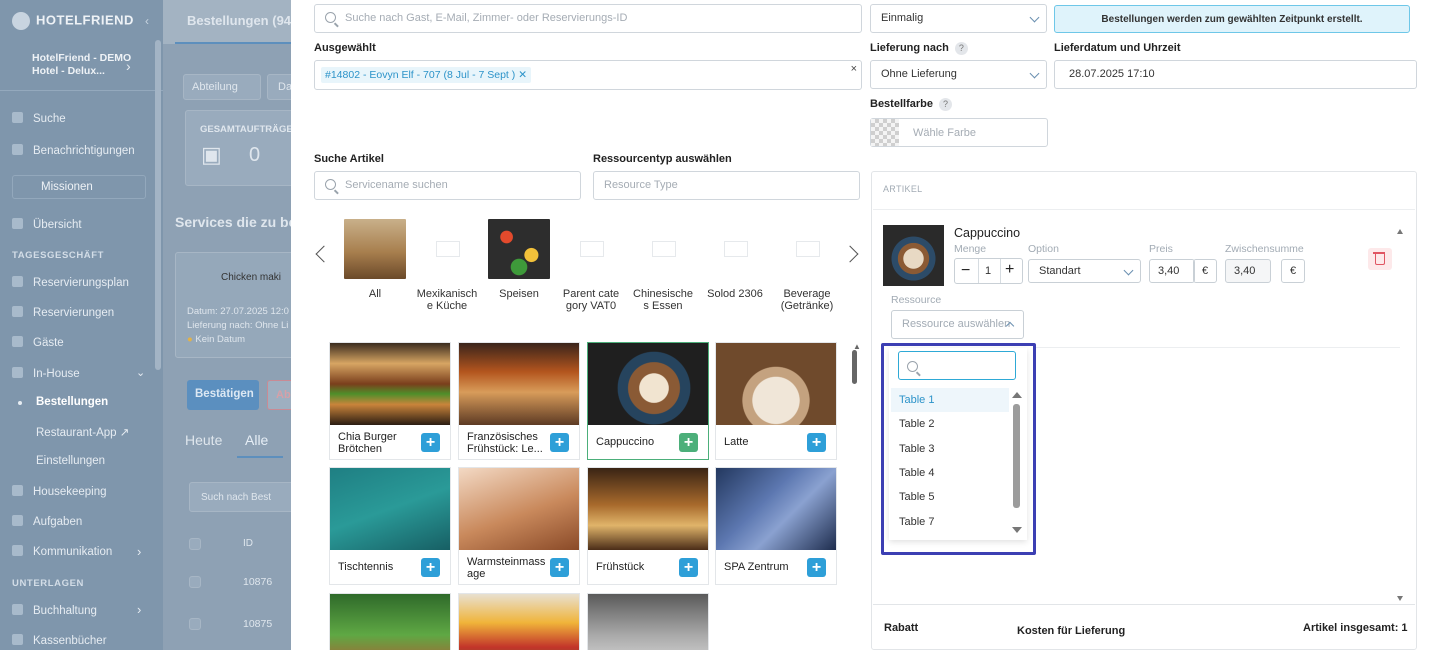 Image resolution: width=1440 pixels, height=650 pixels. What do you see at coordinates (620, 567) in the screenshot?
I see `product-name: Frühstück` at bounding box center [620, 567].